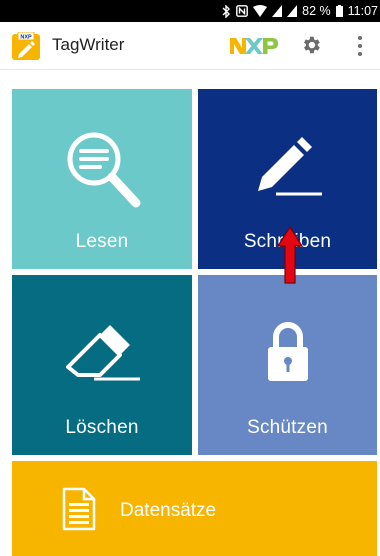 This screenshot has width=380, height=556. Describe the element at coordinates (311, 45) in the screenshot. I see `settings-gear-icon` at that location.